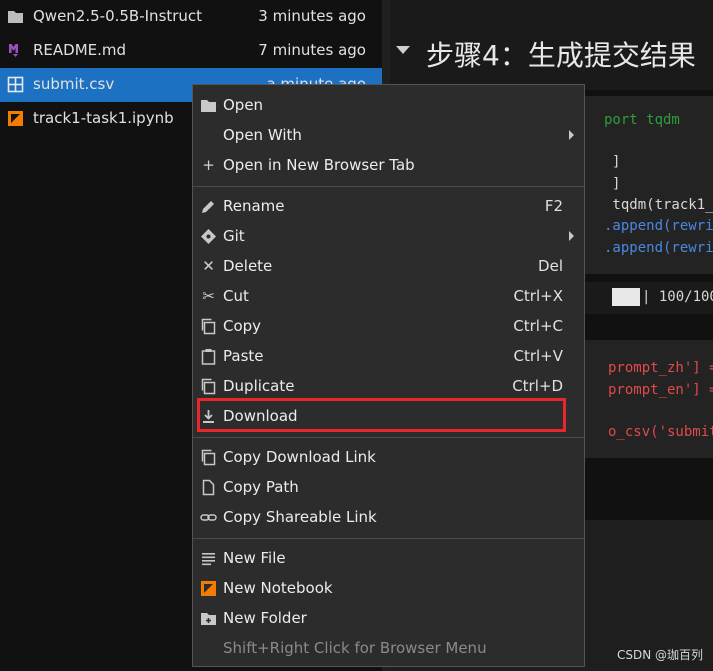 The image size is (713, 671). I want to click on menu-item-new-notebook: New Notebook, so click(388, 589).